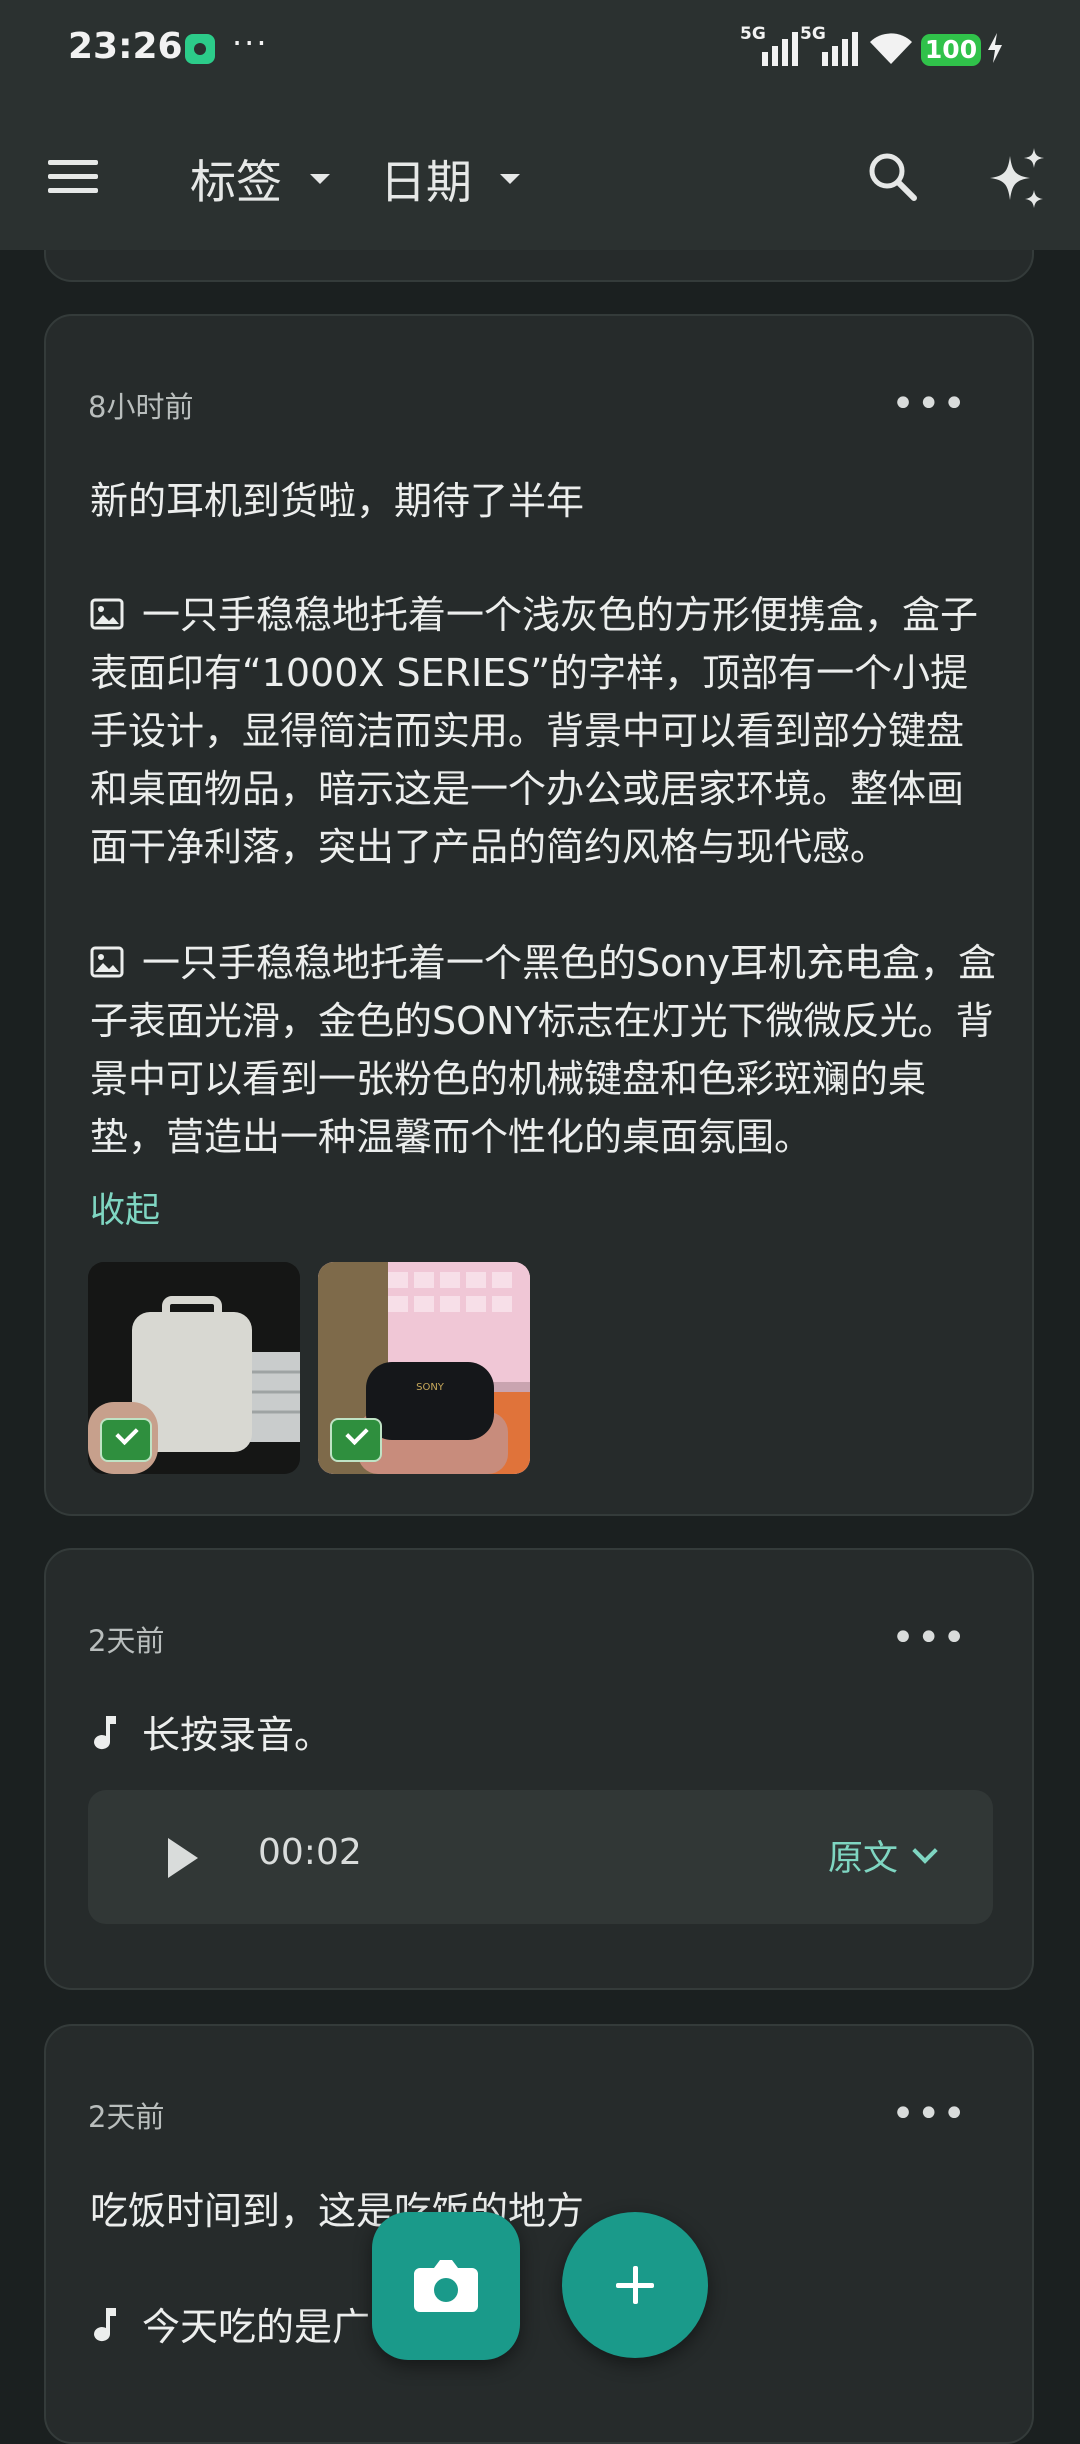  What do you see at coordinates (424, 1368) in the screenshot?
I see `photo-thumbnail-sony: SONY` at bounding box center [424, 1368].